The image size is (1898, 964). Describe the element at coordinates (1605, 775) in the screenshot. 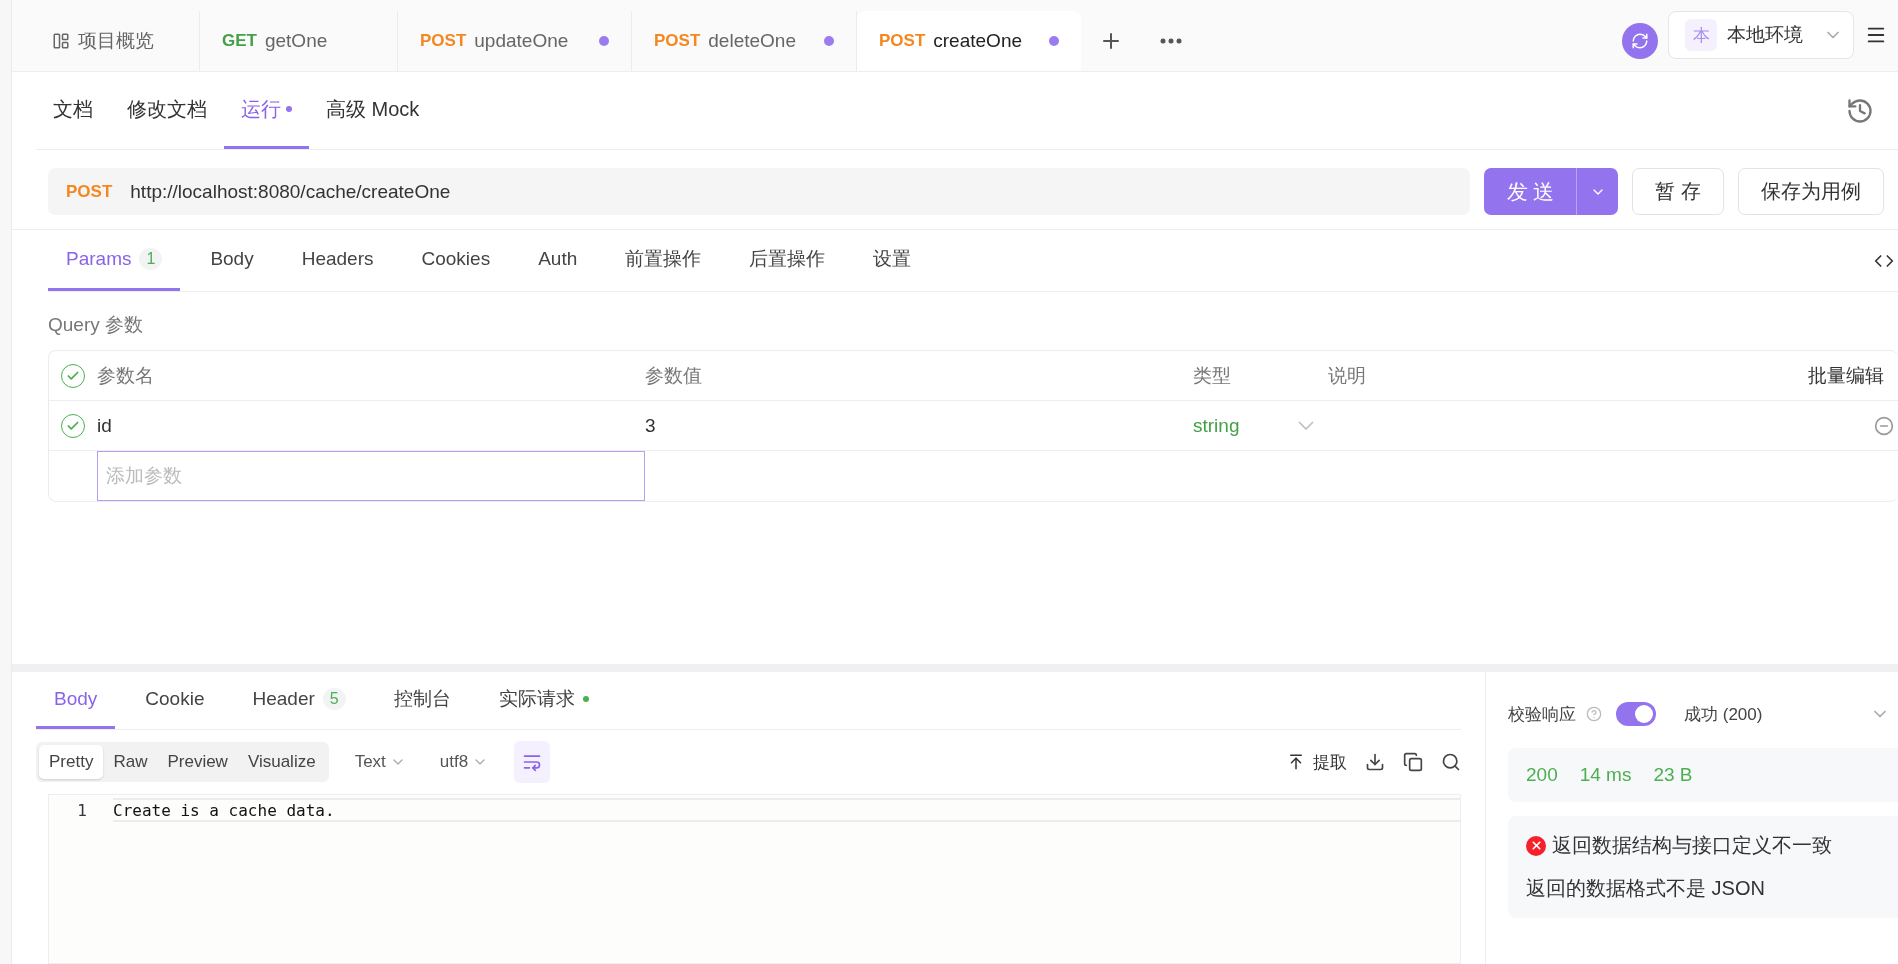

I see `response-stat: 14 ms` at that location.